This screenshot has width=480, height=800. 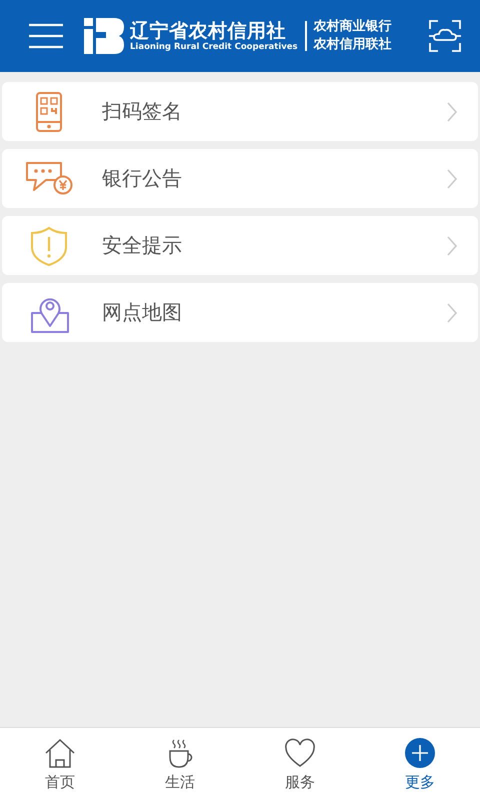 I want to click on scan-icon, so click(x=445, y=36).